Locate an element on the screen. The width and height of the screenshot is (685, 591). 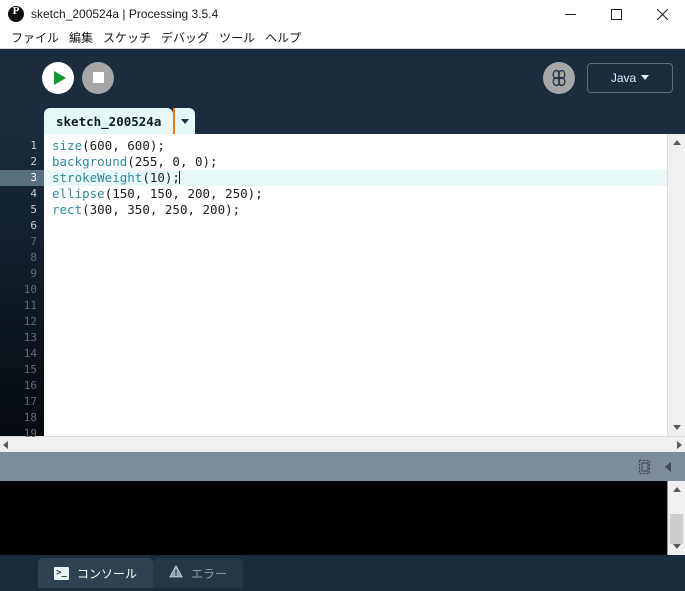
menu-debug: デバッグ is located at coordinates (185, 38).